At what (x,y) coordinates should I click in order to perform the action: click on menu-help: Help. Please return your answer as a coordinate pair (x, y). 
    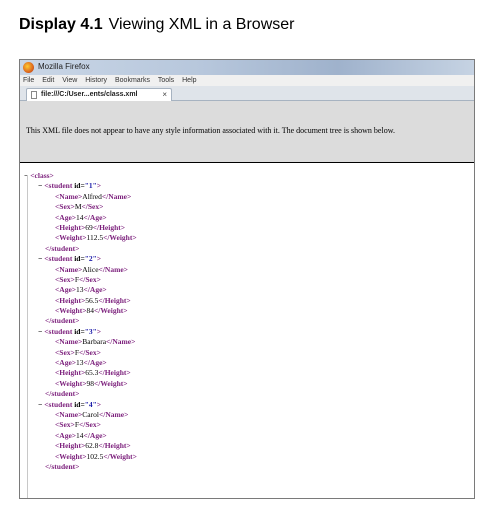
    Looking at the image, I should click on (189, 80).